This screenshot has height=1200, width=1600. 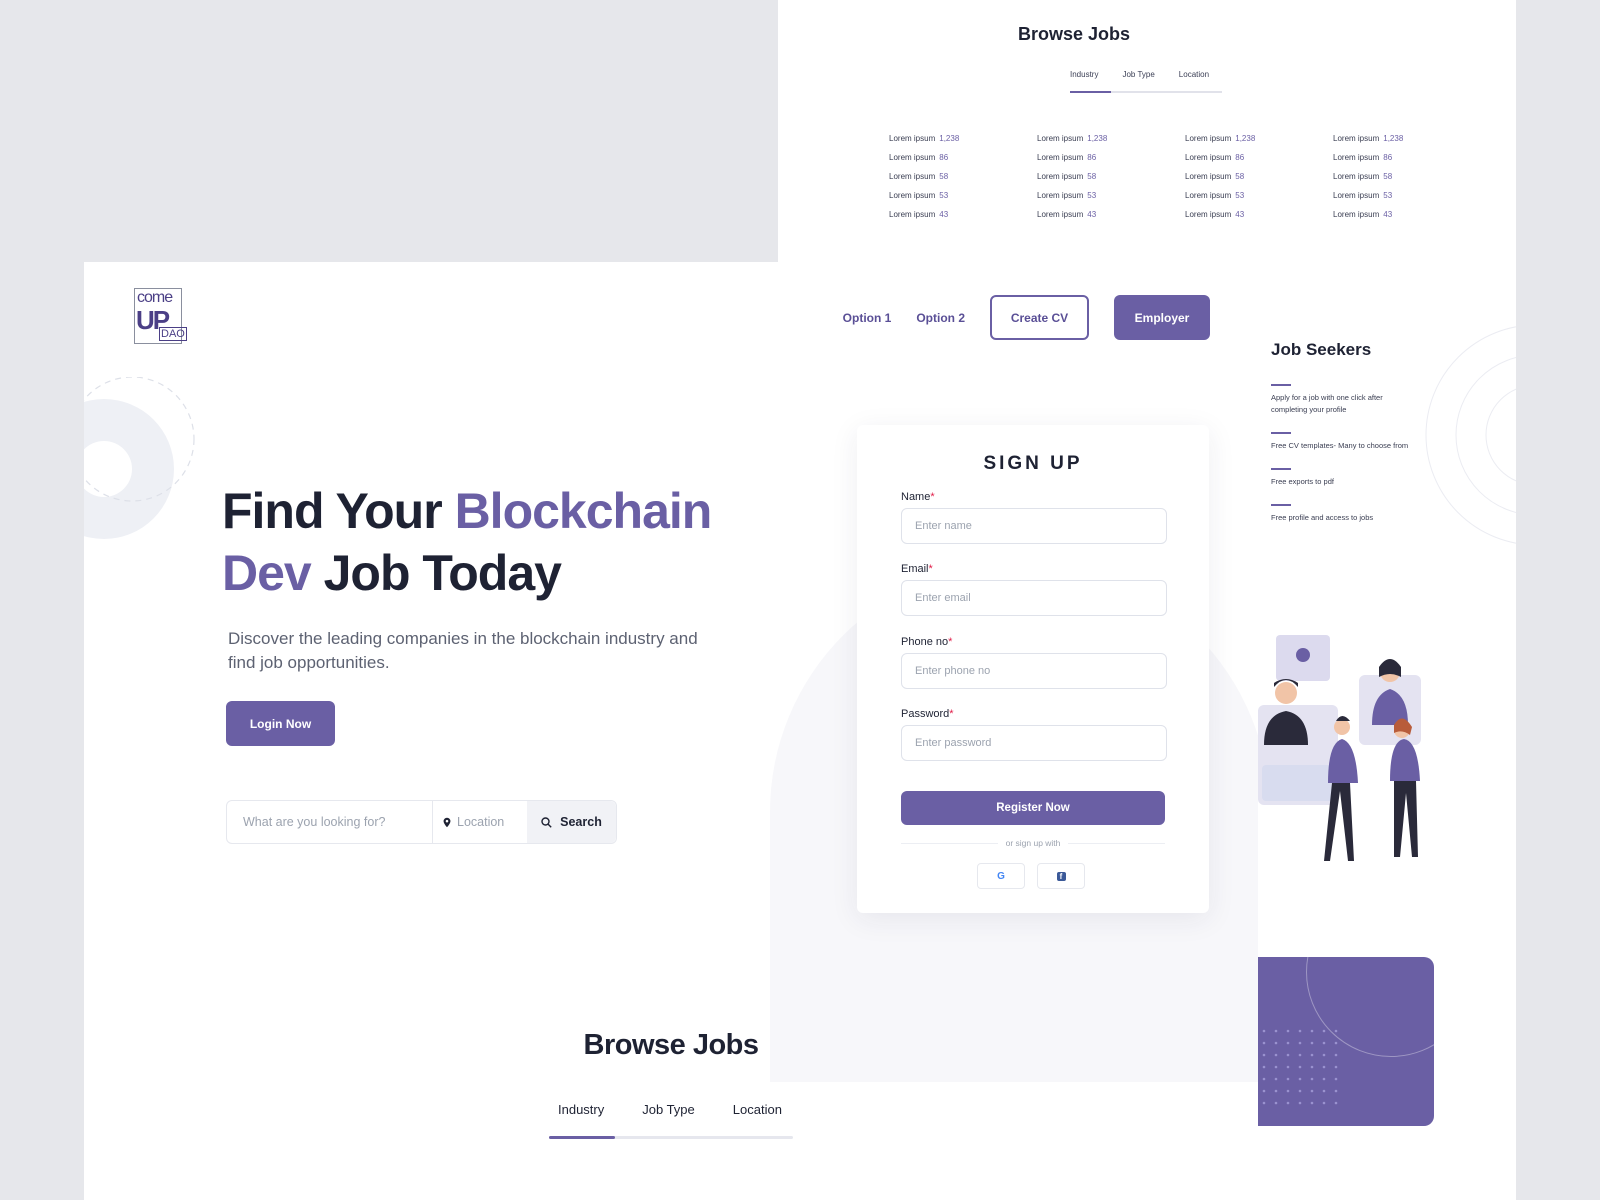 What do you see at coordinates (757, 1109) in the screenshot?
I see `tab-location: Location` at bounding box center [757, 1109].